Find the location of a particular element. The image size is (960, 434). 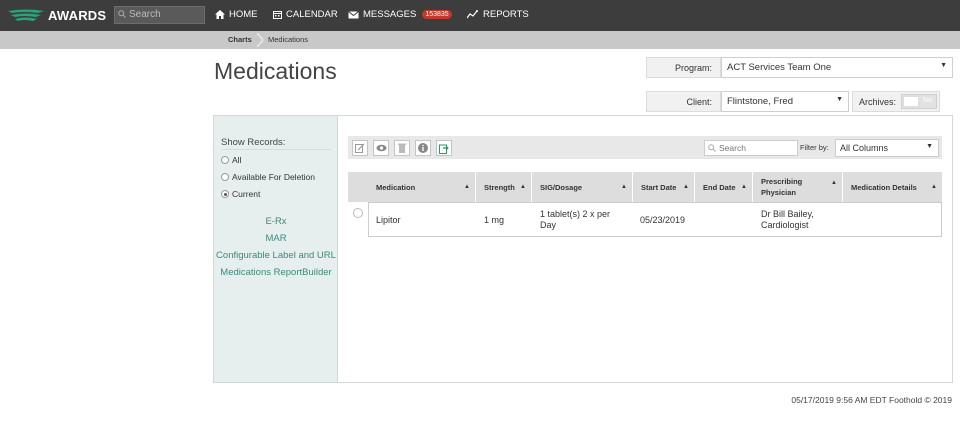

column-prescribing-physician-label: Prescribing Physician is located at coordinates (782, 187).